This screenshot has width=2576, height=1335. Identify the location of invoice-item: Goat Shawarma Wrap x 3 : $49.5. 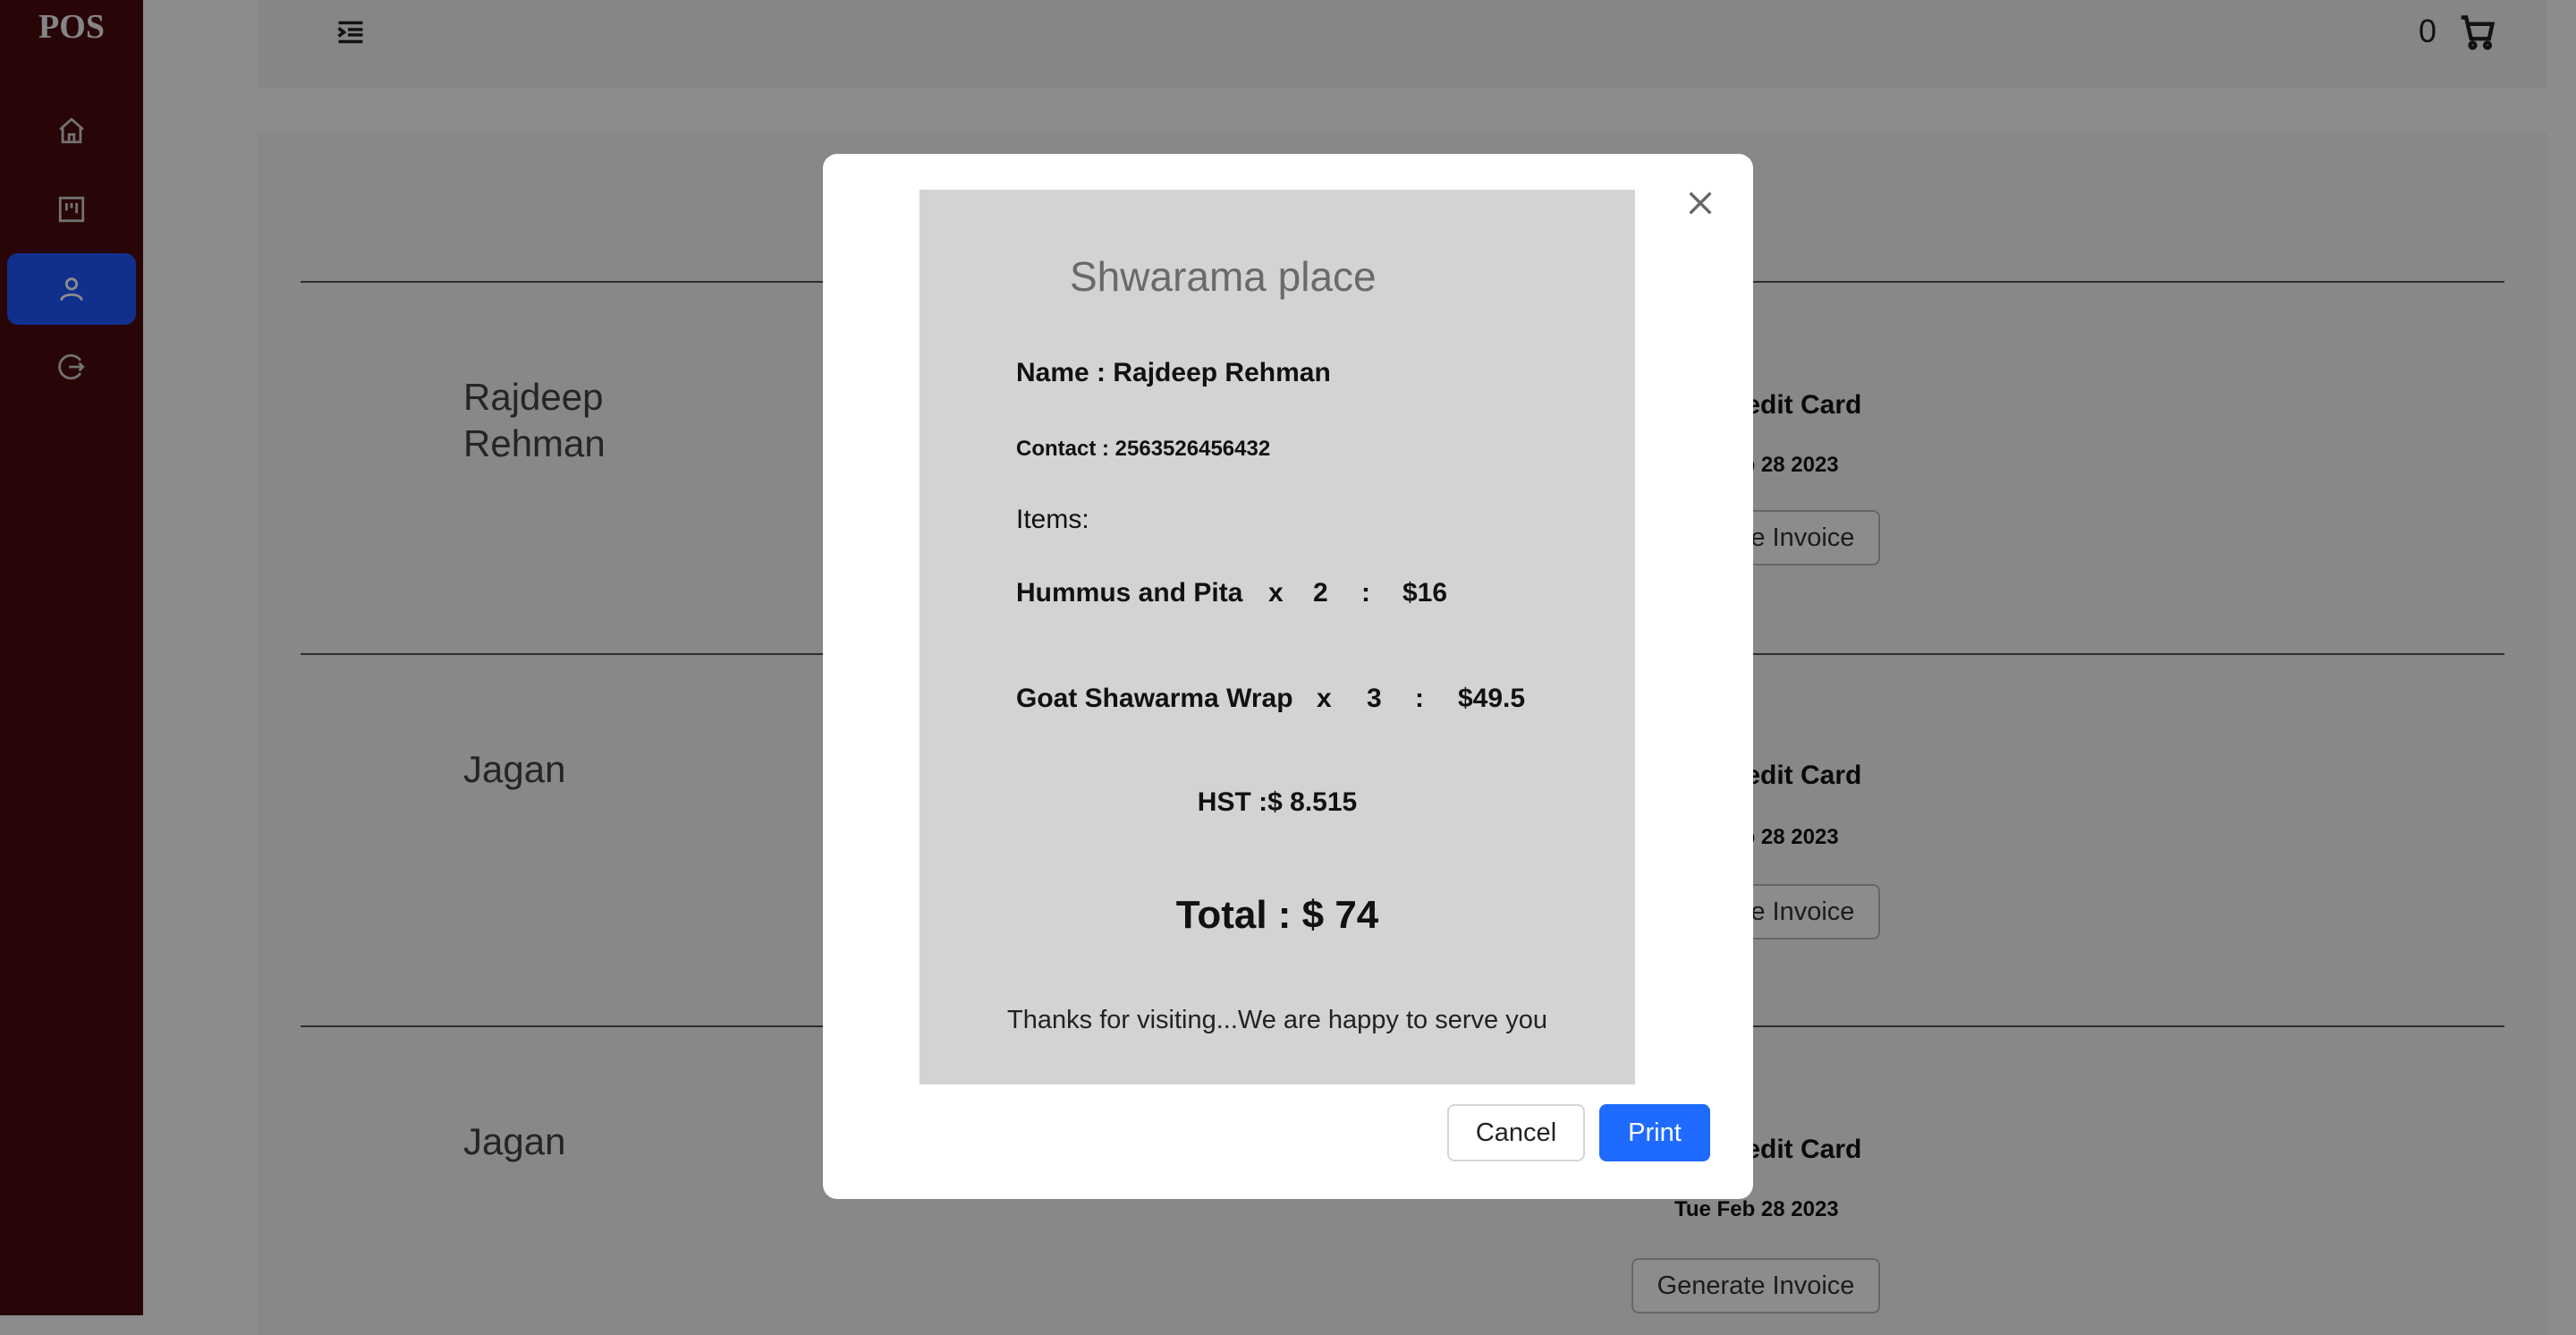
(1270, 699).